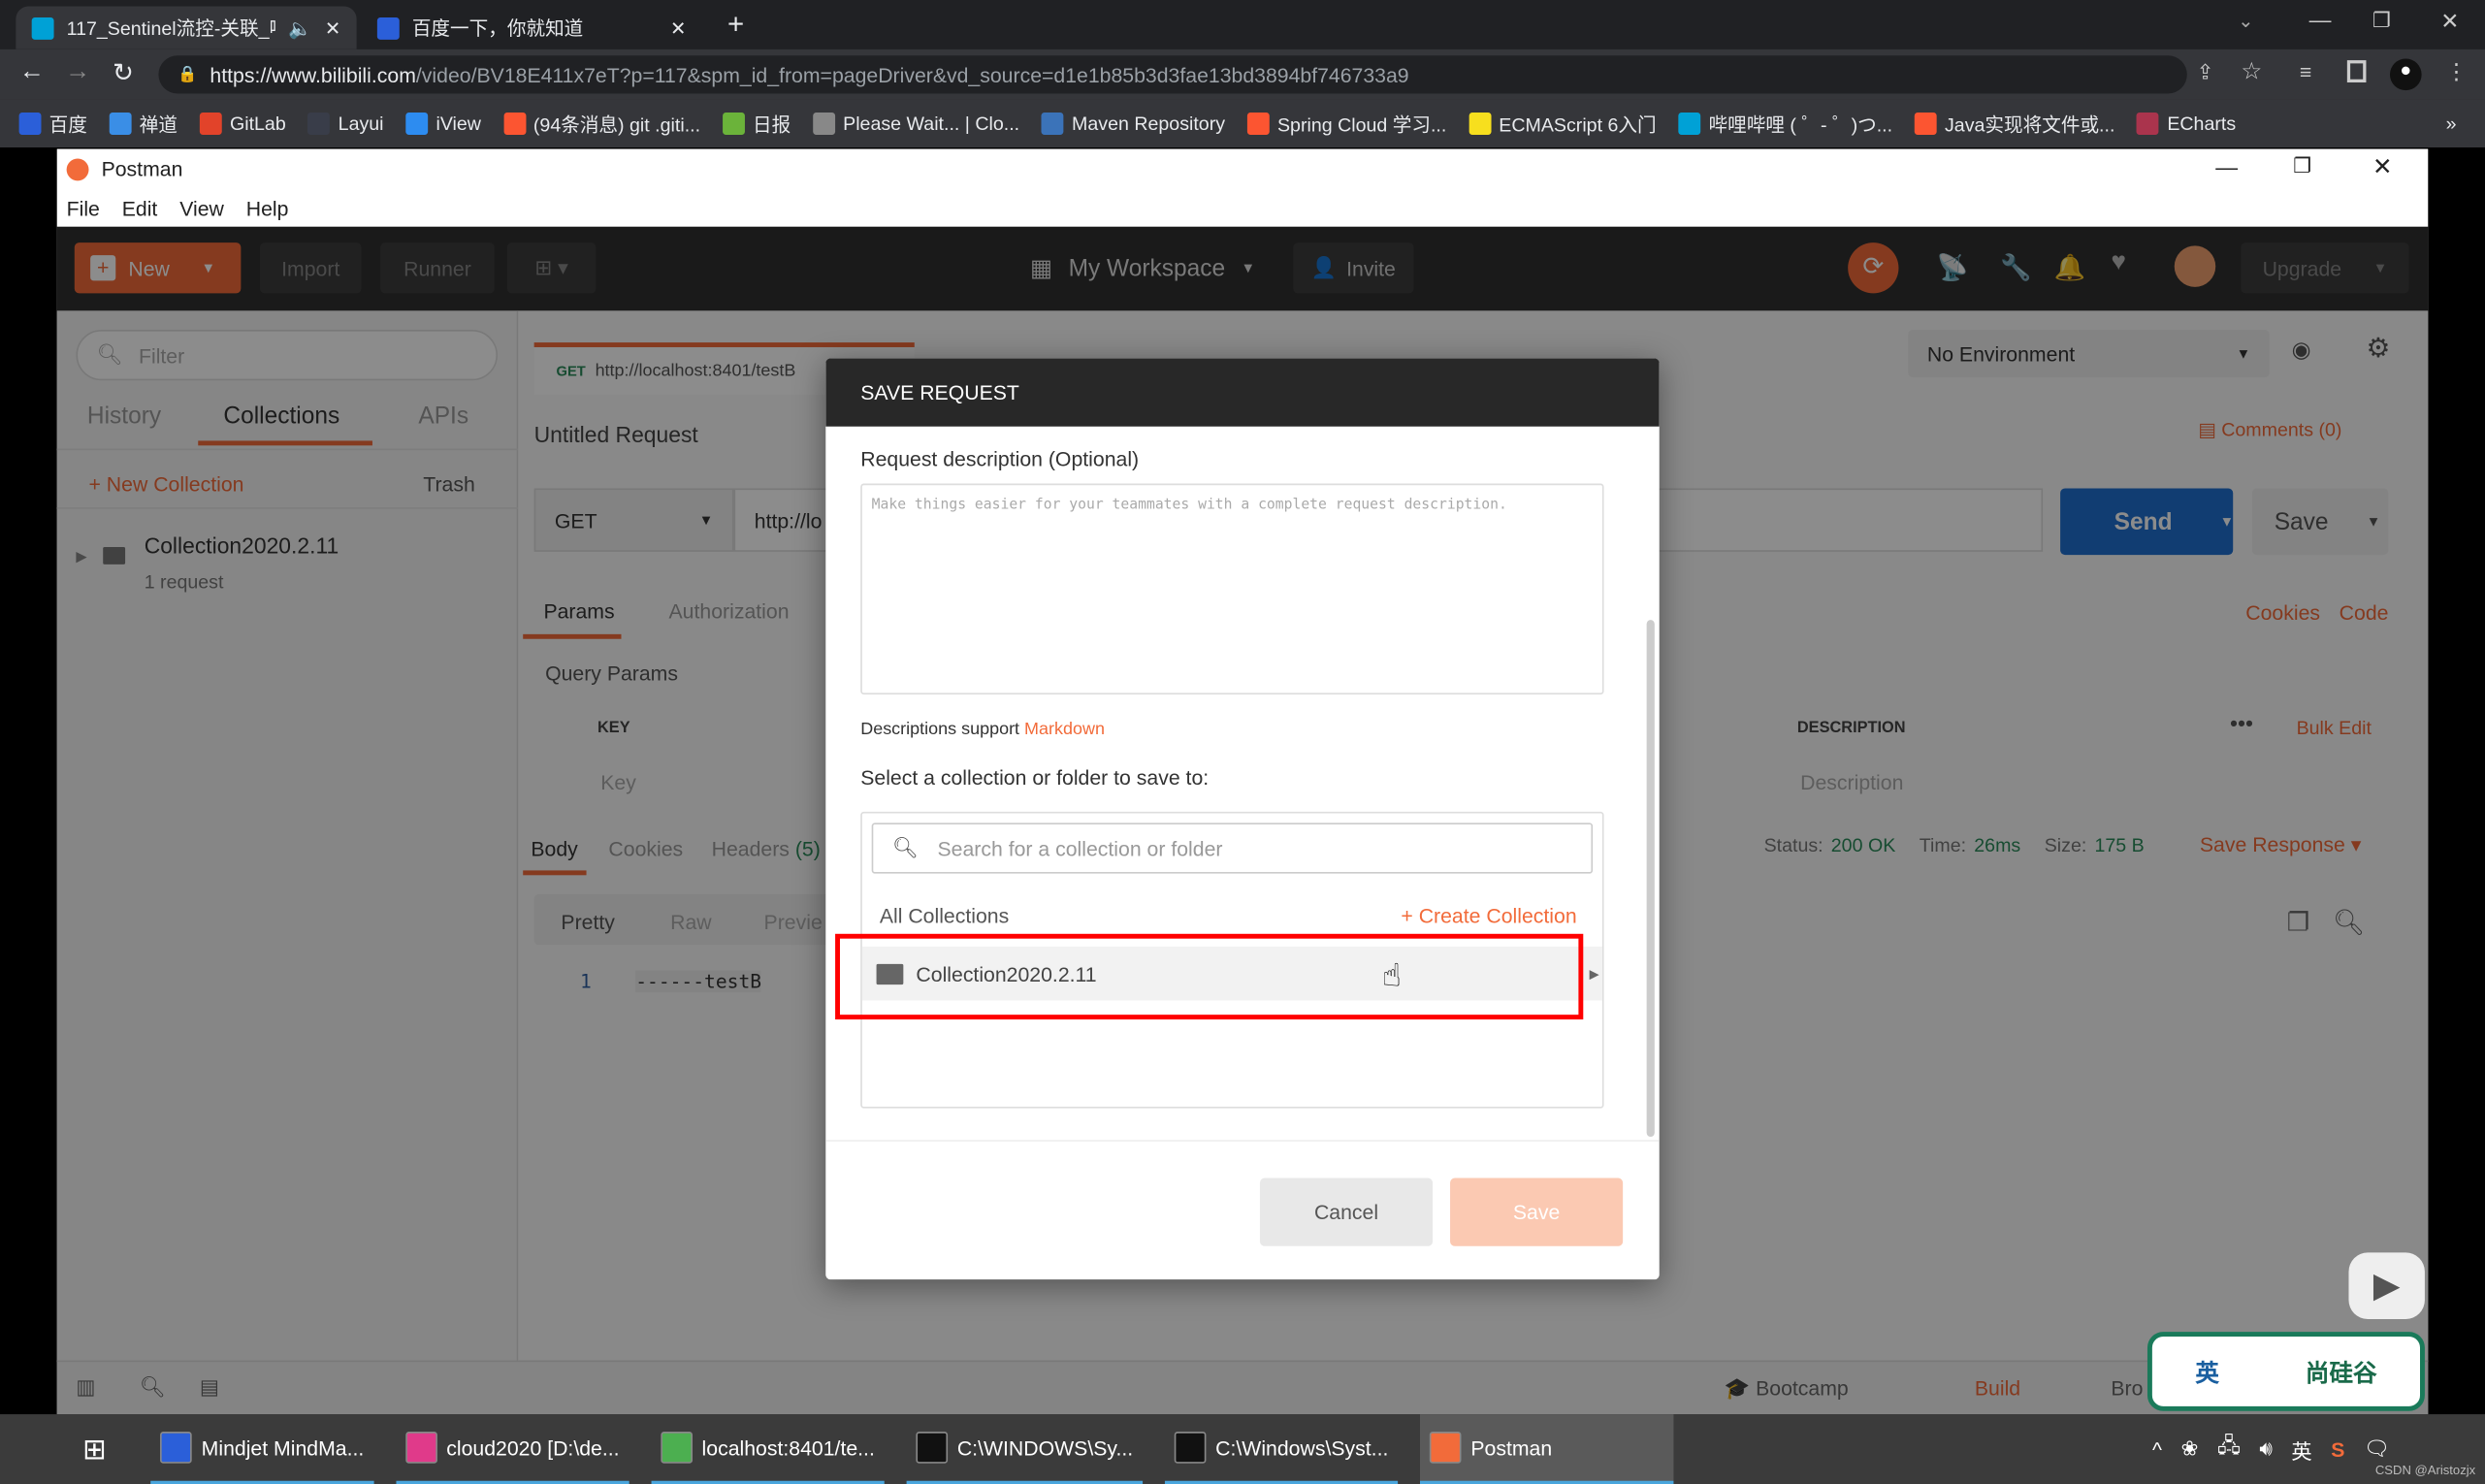 The width and height of the screenshot is (2485, 1484). Describe the element at coordinates (905, 847) in the screenshot. I see `search-icon: 🔍︎` at that location.